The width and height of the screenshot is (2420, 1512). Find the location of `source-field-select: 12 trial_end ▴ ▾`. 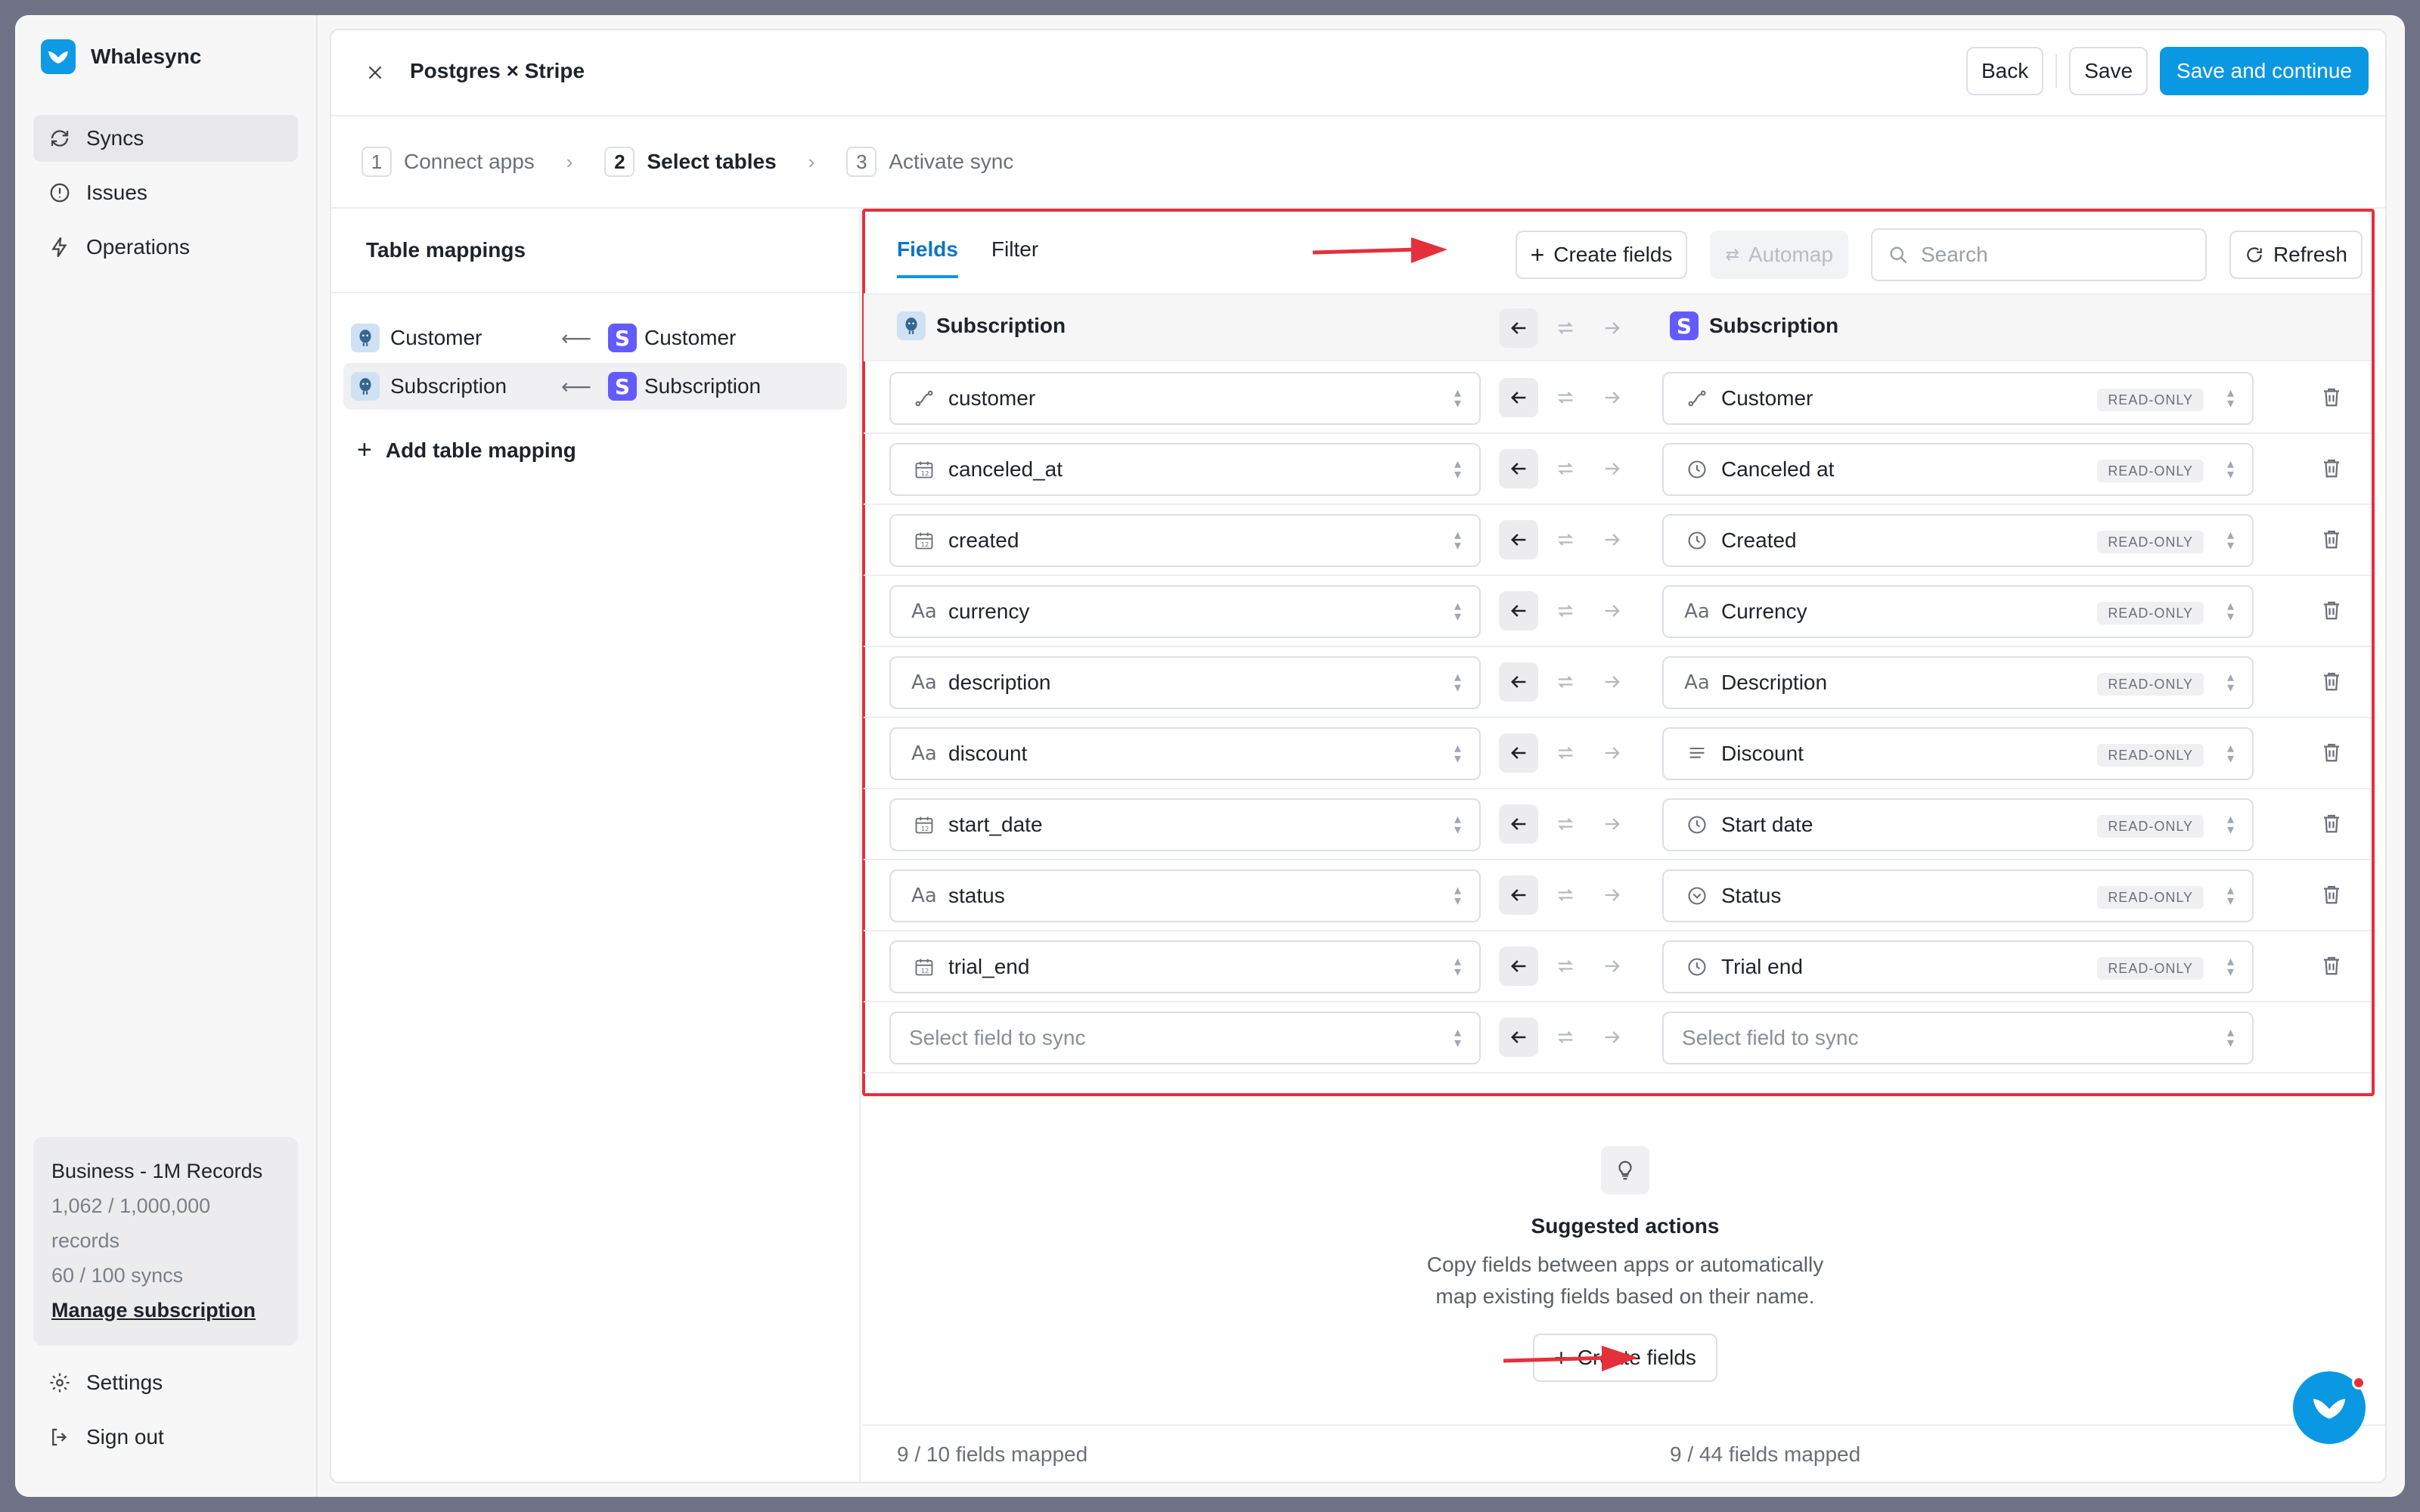

source-field-select: 12 trial_end ▴ ▾ is located at coordinates (1185, 966).